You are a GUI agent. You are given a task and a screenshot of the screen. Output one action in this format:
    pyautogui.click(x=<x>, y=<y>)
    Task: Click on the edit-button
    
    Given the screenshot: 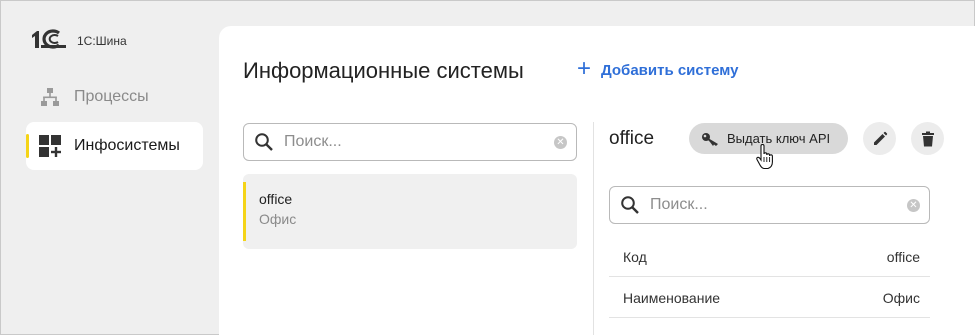 What is the action you would take?
    pyautogui.click(x=879, y=138)
    